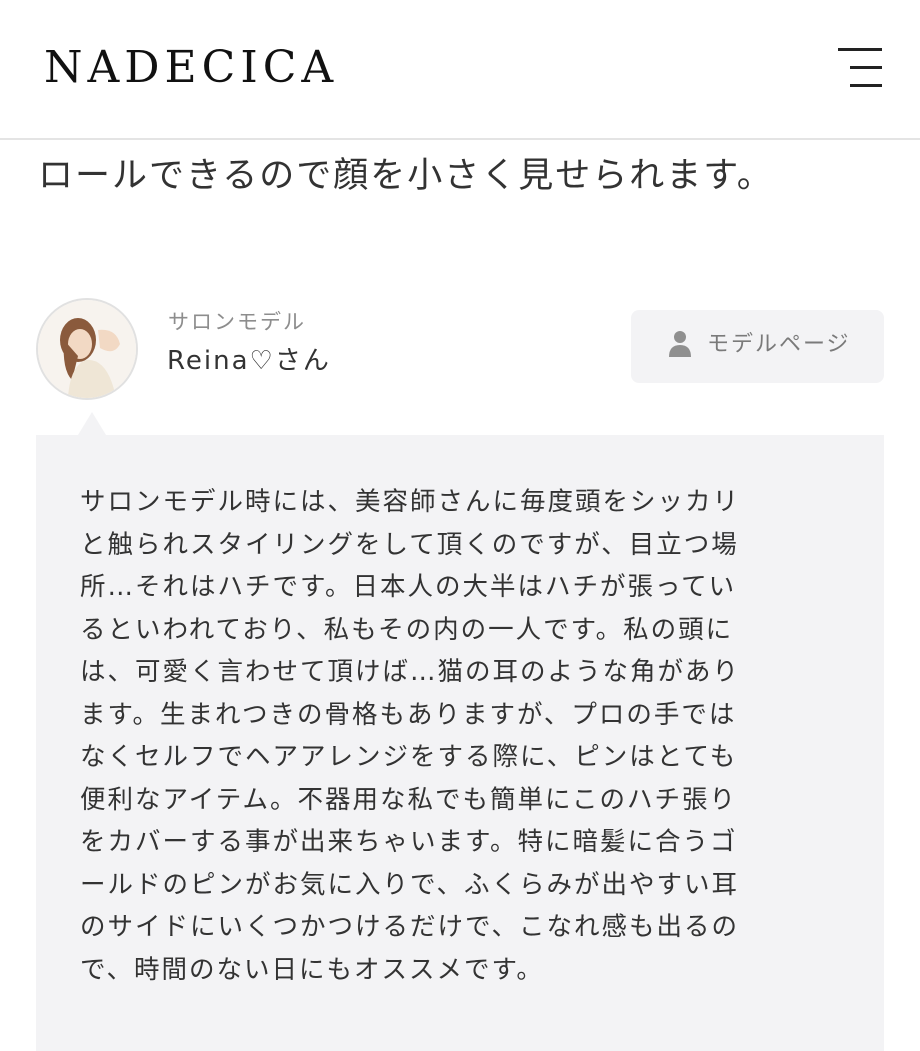 The height and width of the screenshot is (1051, 920). I want to click on menu-bar-bottom, so click(866, 85).